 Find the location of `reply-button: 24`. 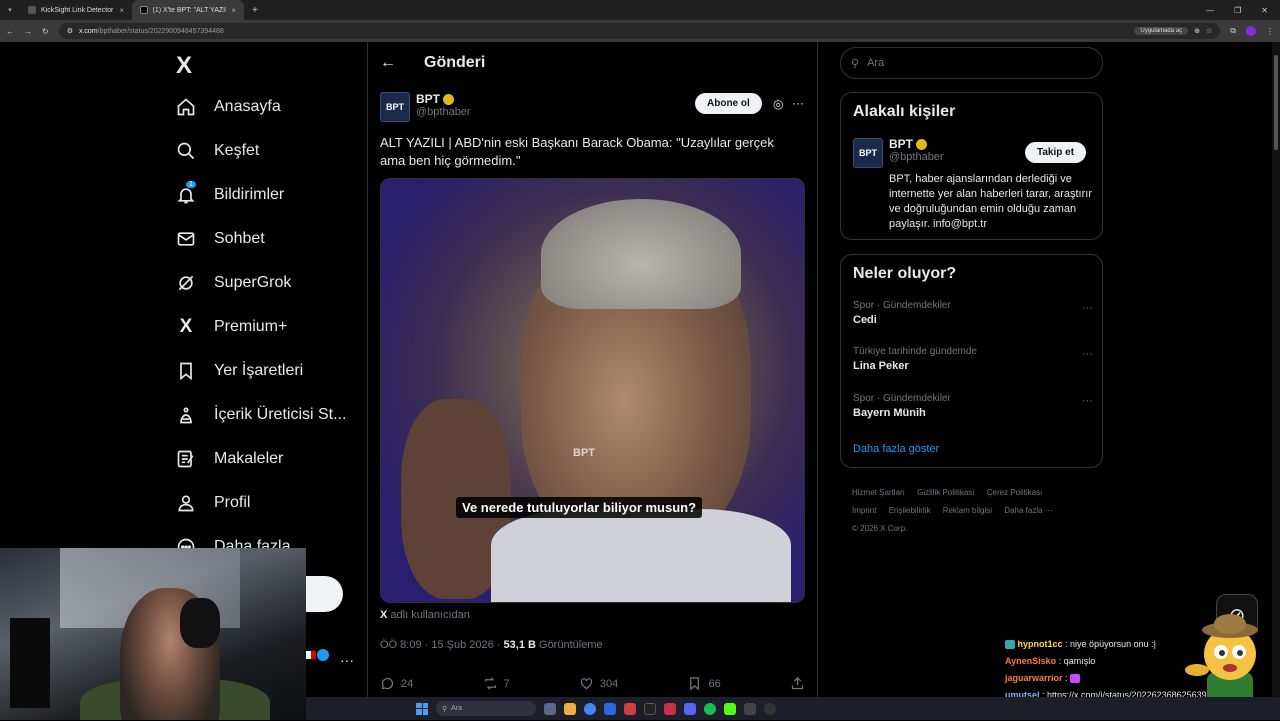

reply-button: 24 is located at coordinates (396, 683).